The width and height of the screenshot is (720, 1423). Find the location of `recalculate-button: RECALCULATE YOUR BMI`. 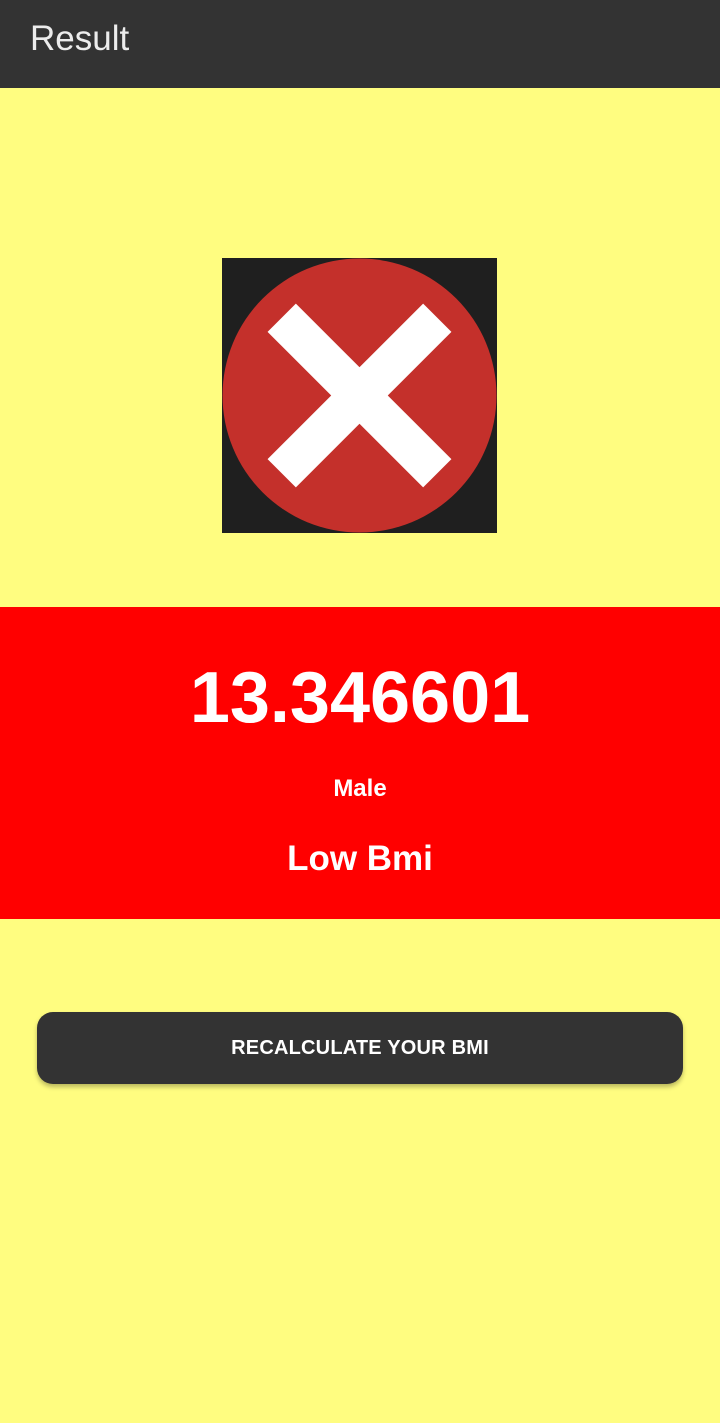

recalculate-button: RECALCULATE YOUR BMI is located at coordinates (360, 1048).